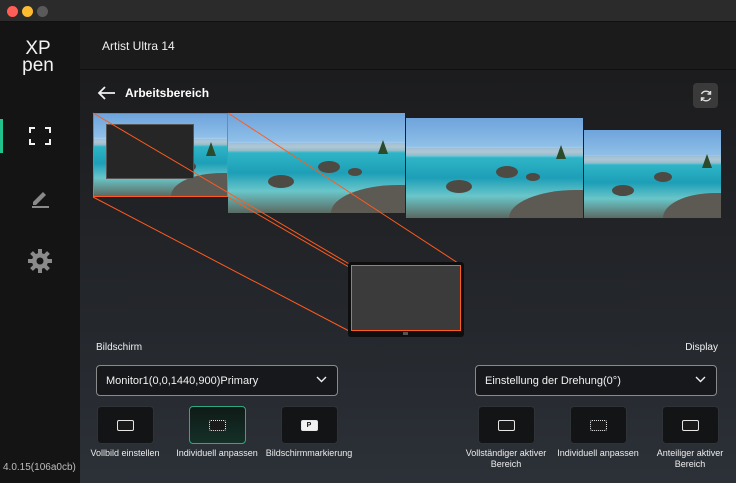  I want to click on pen-icon, so click(40, 200).